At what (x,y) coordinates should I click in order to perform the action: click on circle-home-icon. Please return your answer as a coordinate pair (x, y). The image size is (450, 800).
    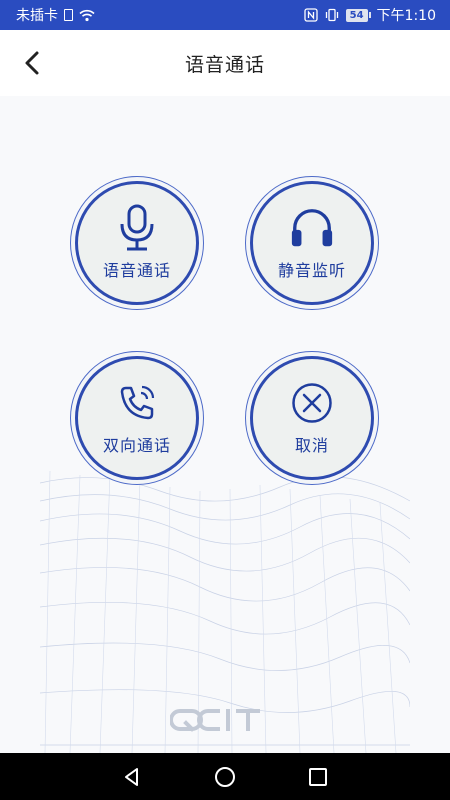
    Looking at the image, I should click on (224, 776).